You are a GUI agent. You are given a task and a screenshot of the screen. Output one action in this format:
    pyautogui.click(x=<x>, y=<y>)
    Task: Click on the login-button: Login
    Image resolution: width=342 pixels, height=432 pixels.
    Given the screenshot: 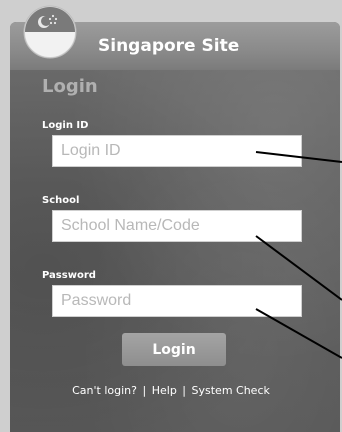 What is the action you would take?
    pyautogui.click(x=174, y=349)
    